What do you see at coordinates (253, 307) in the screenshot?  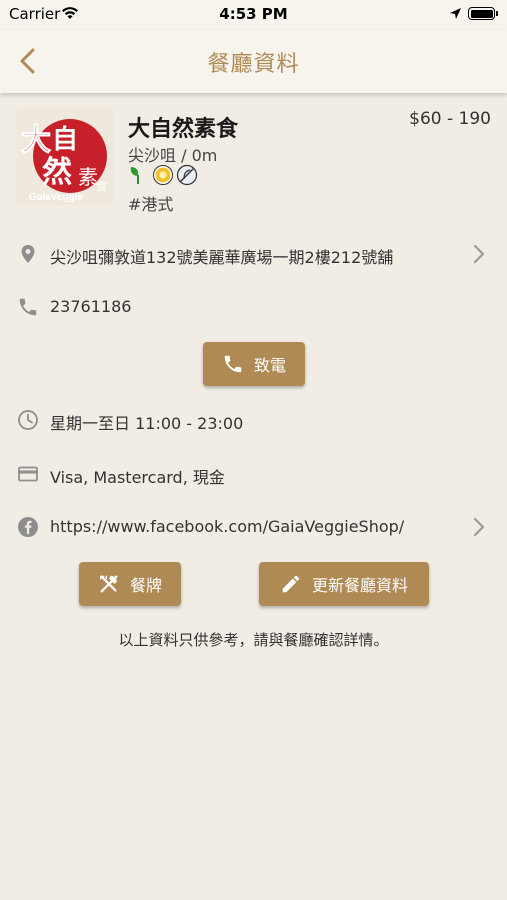 I see `phone-row: 23761186` at bounding box center [253, 307].